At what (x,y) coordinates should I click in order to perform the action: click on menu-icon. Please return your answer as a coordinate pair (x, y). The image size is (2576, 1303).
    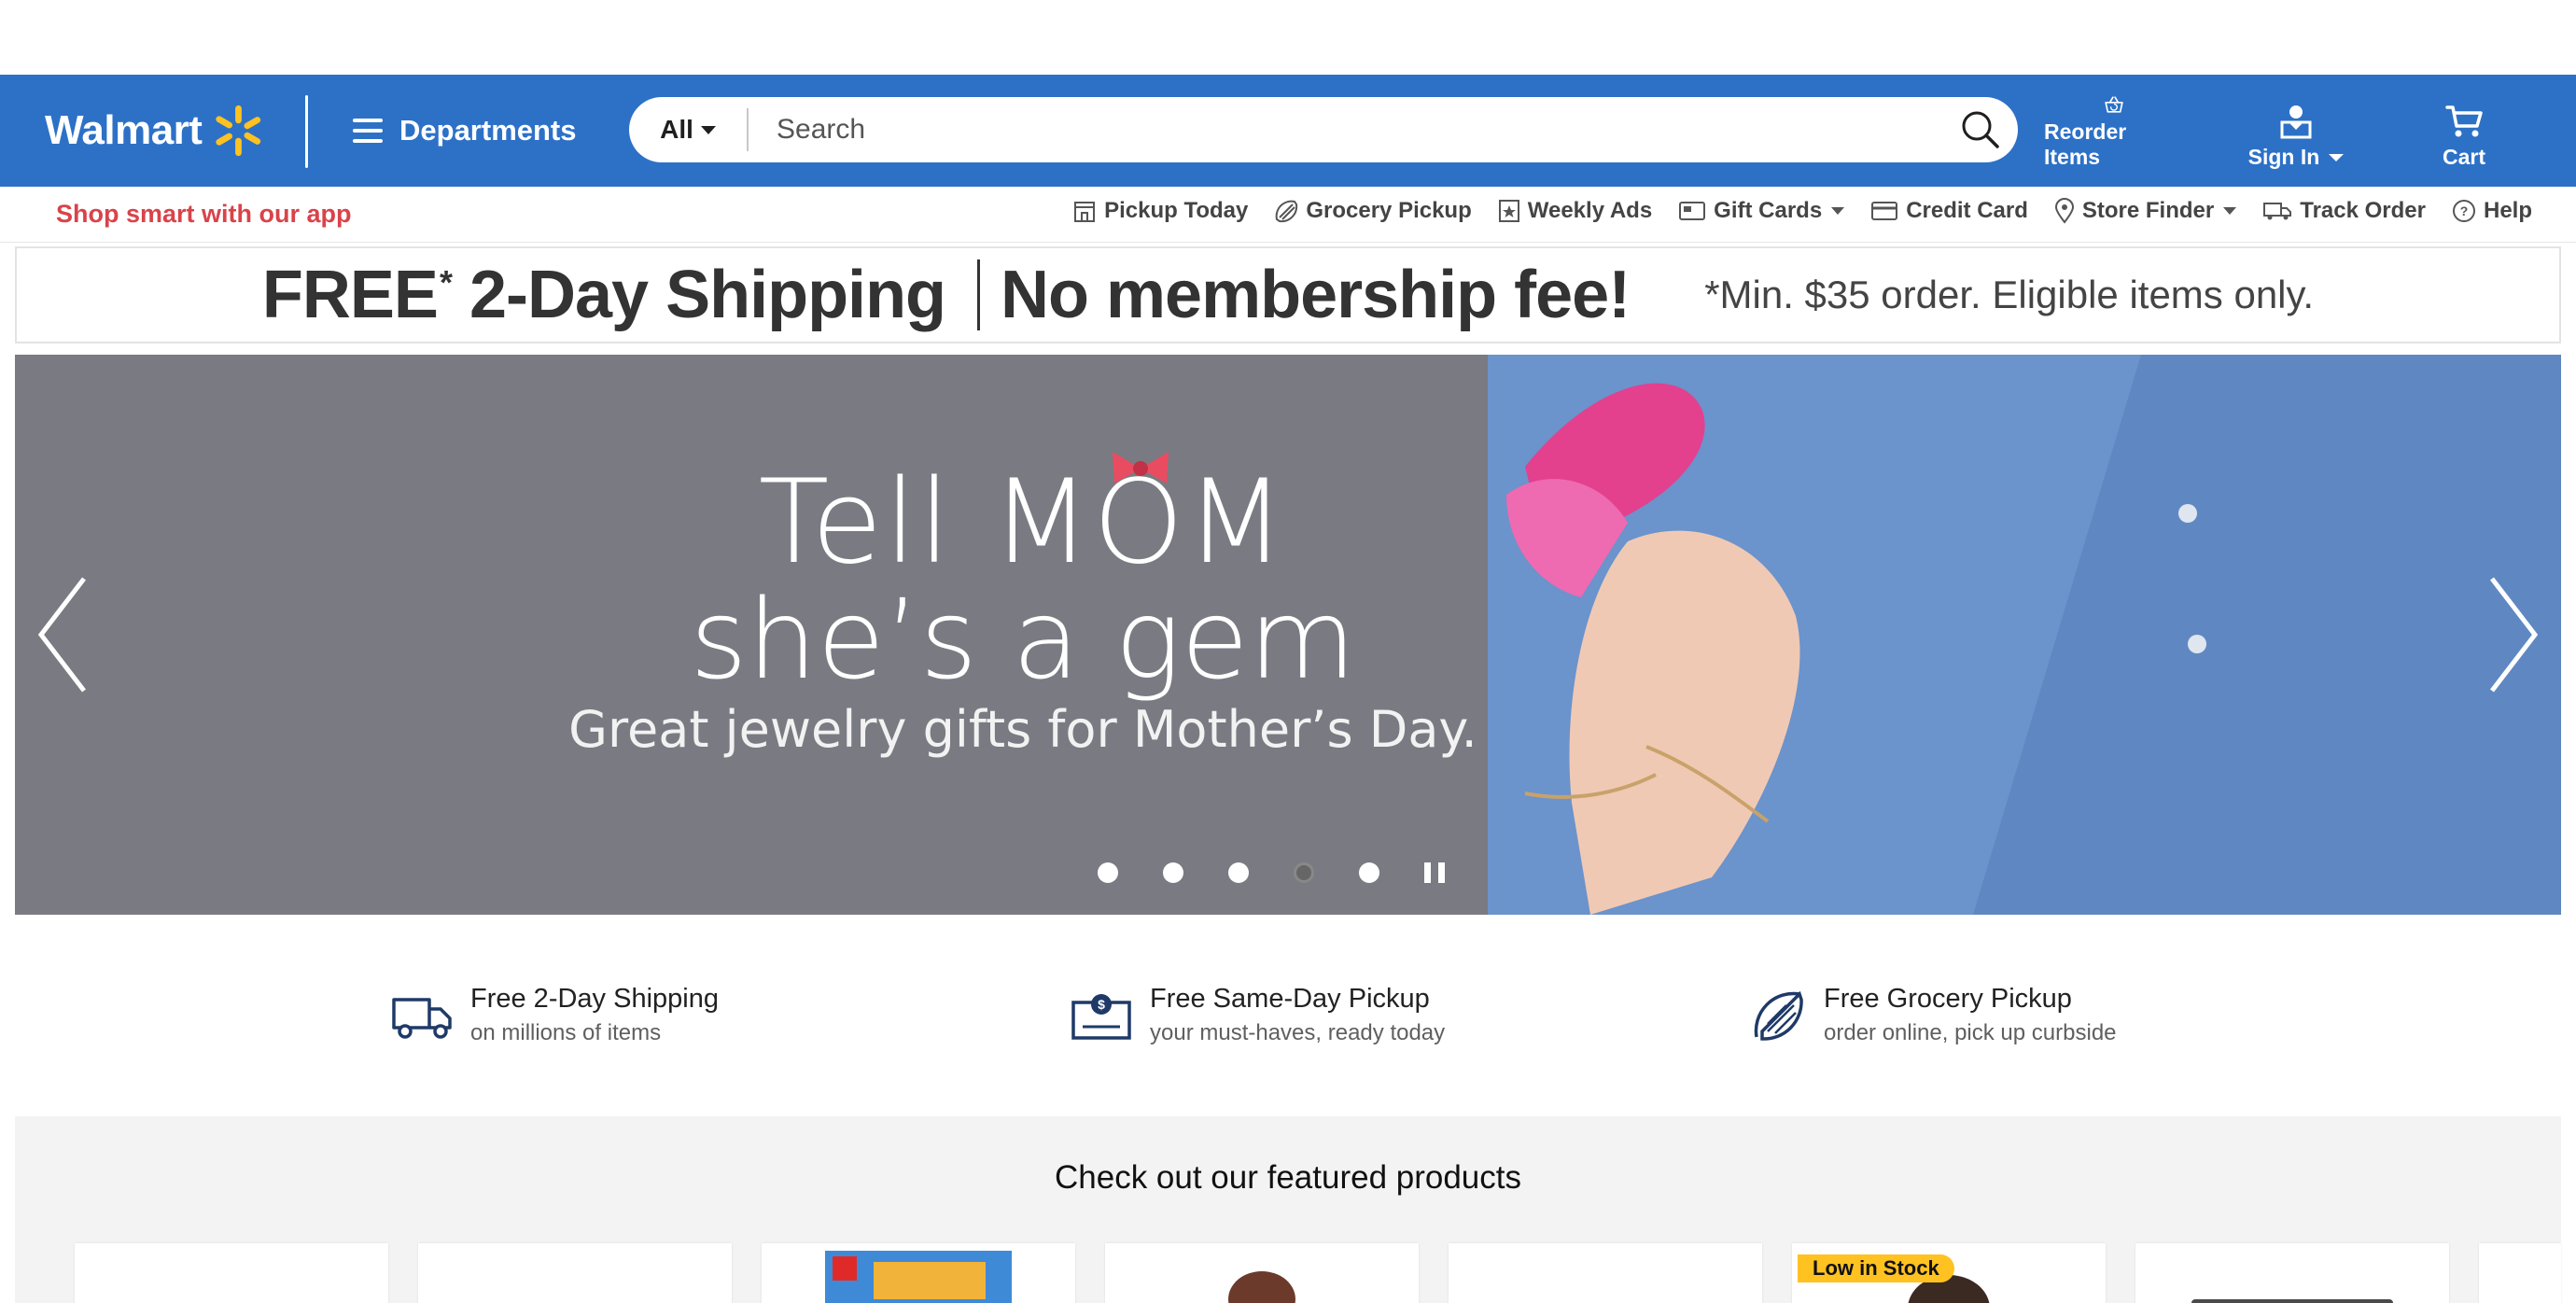
    Looking at the image, I should click on (368, 131).